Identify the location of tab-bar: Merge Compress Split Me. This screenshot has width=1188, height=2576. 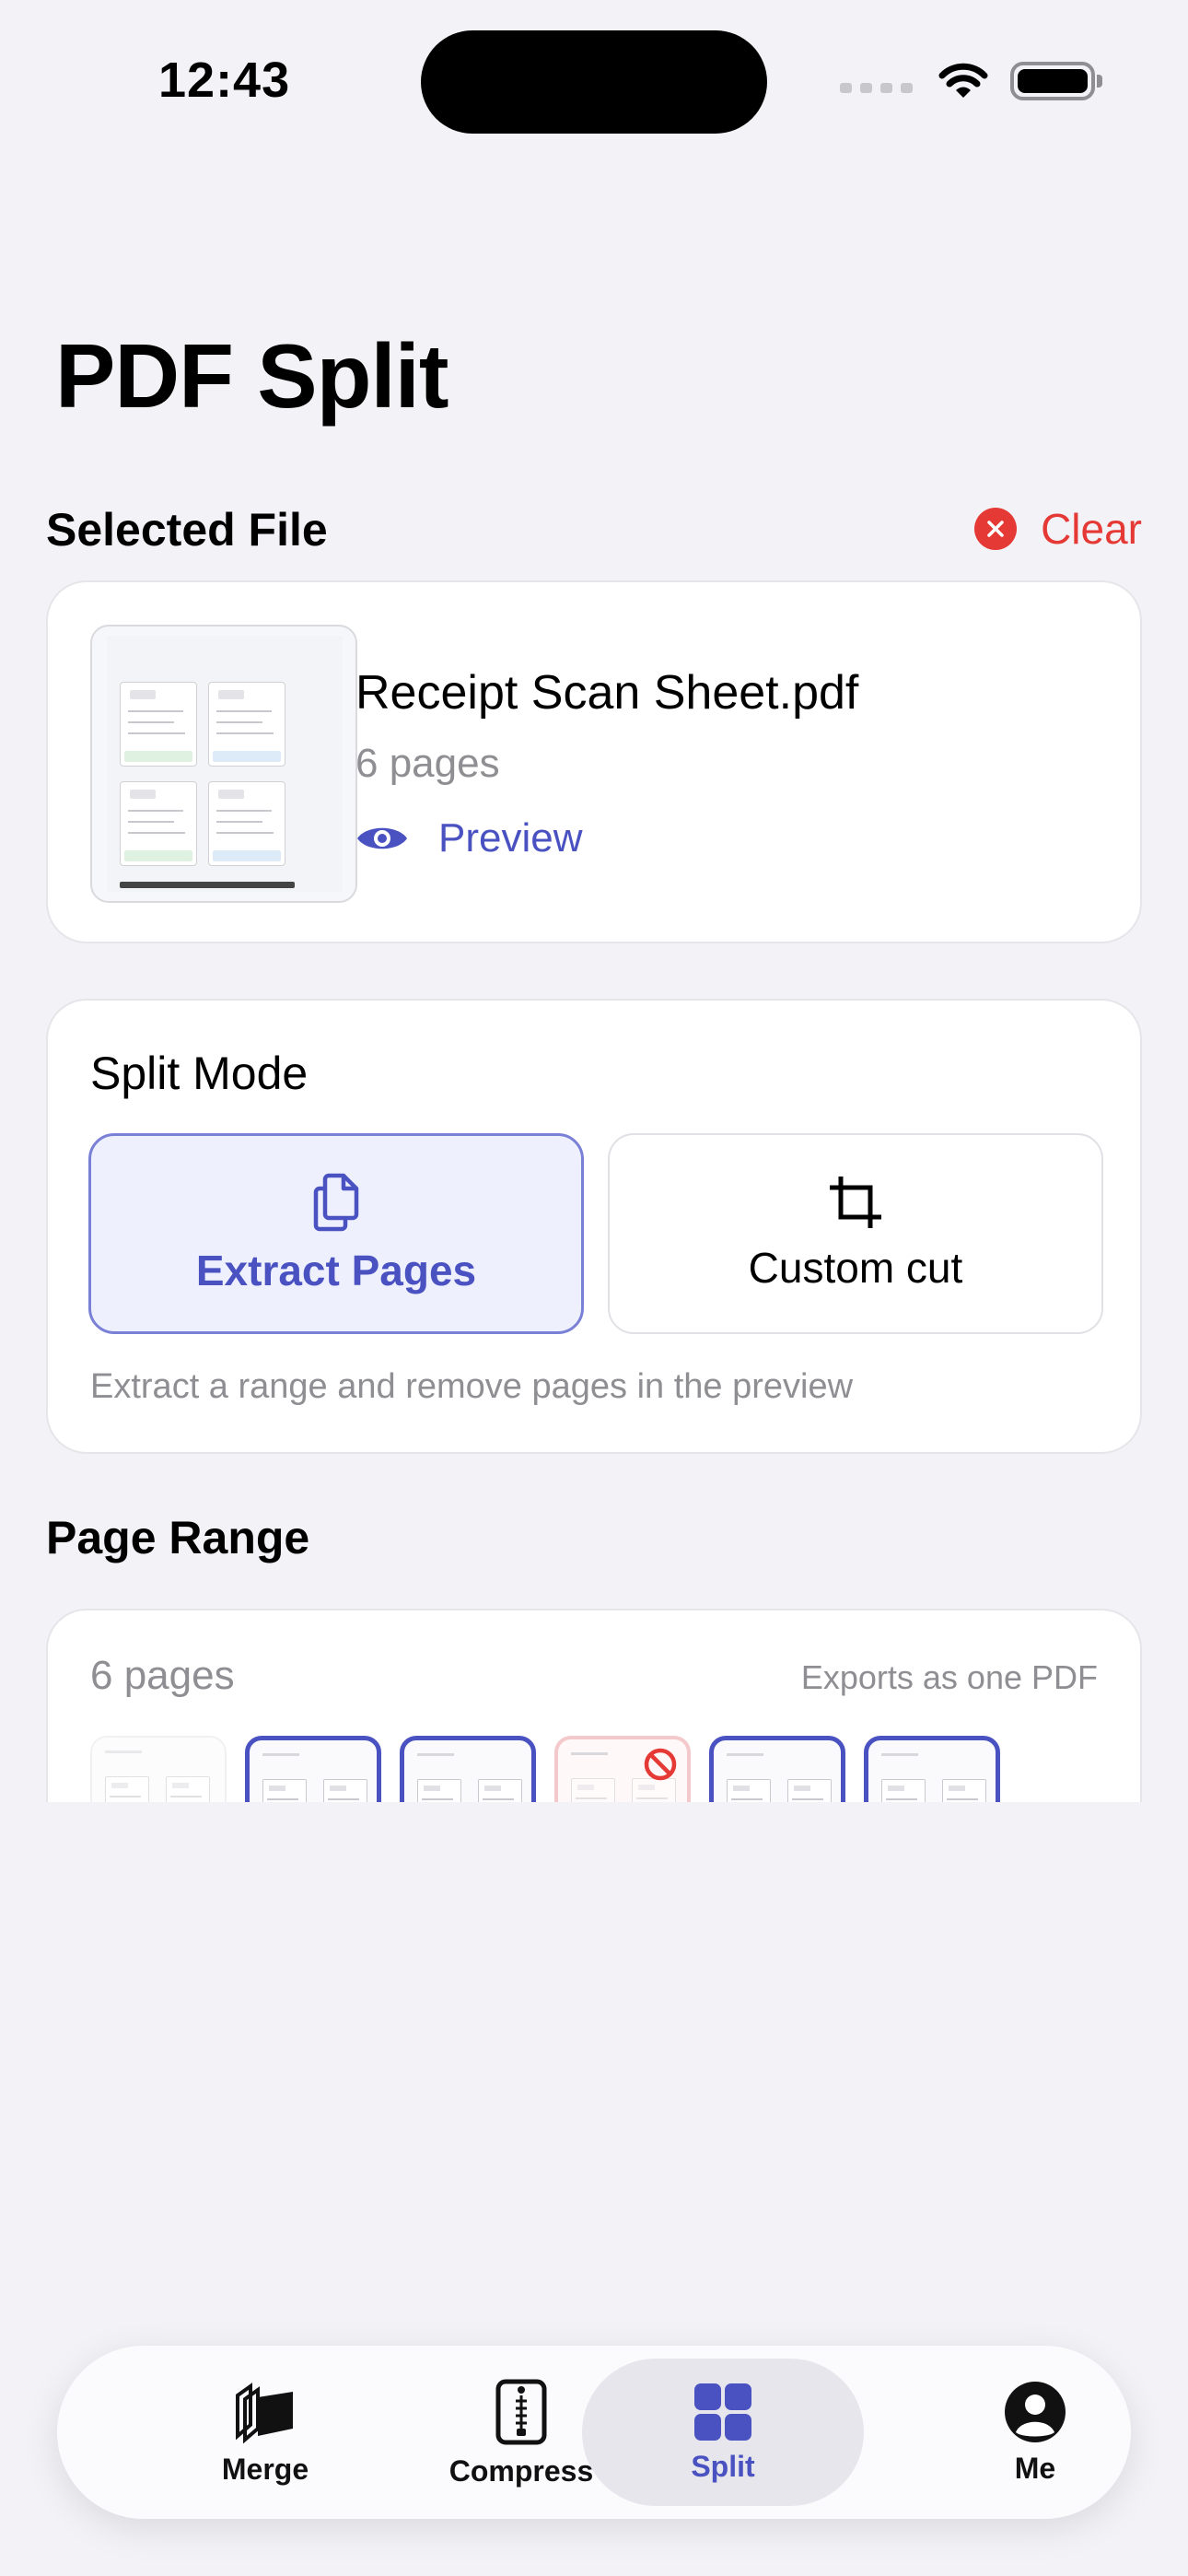
(594, 2432).